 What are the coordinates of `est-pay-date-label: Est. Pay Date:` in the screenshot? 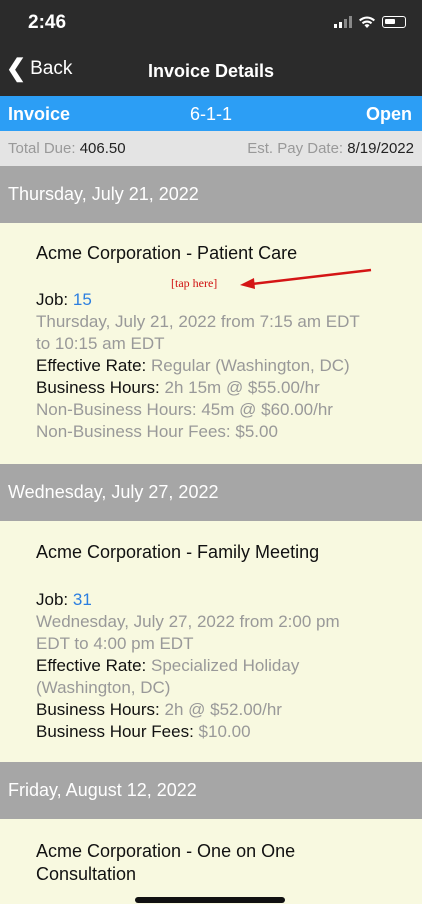 It's located at (295, 148).